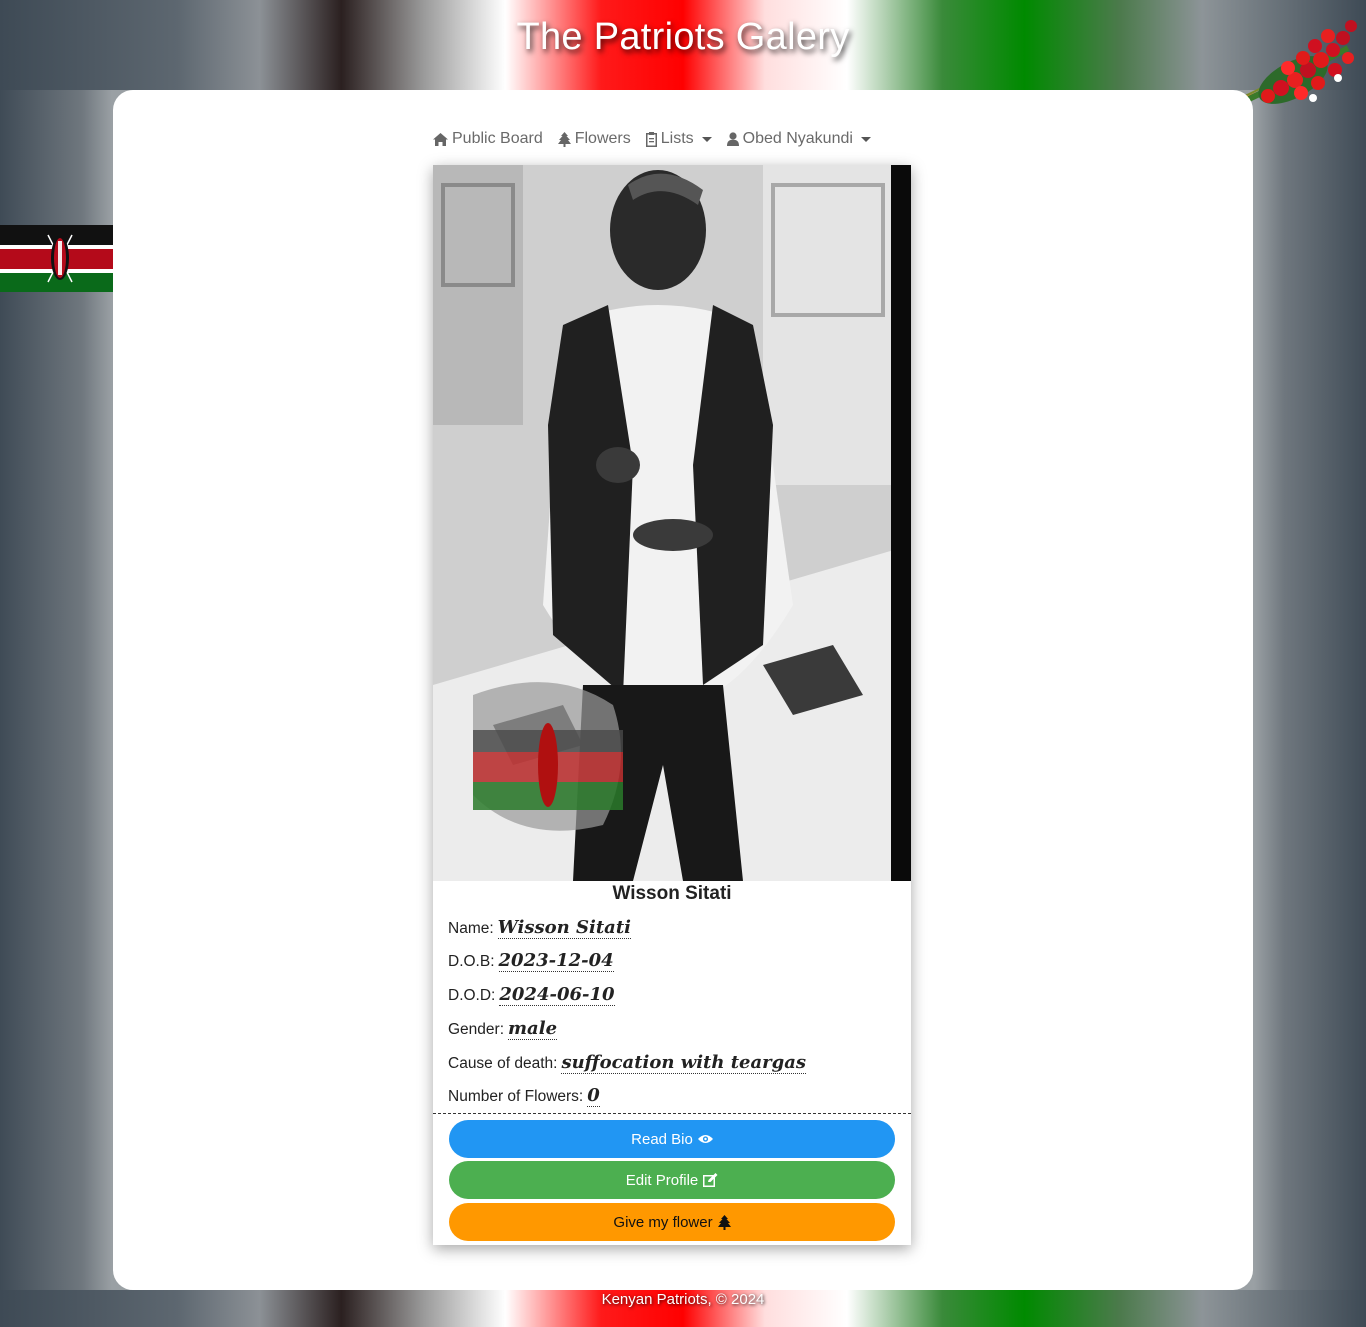  Describe the element at coordinates (60, 258) in the screenshot. I see `kenya-flag-image` at that location.